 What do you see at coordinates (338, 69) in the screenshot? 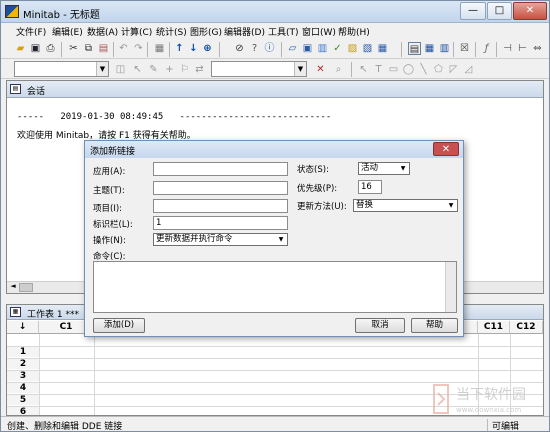
I see `zoom-icon: ⌕` at bounding box center [338, 69].